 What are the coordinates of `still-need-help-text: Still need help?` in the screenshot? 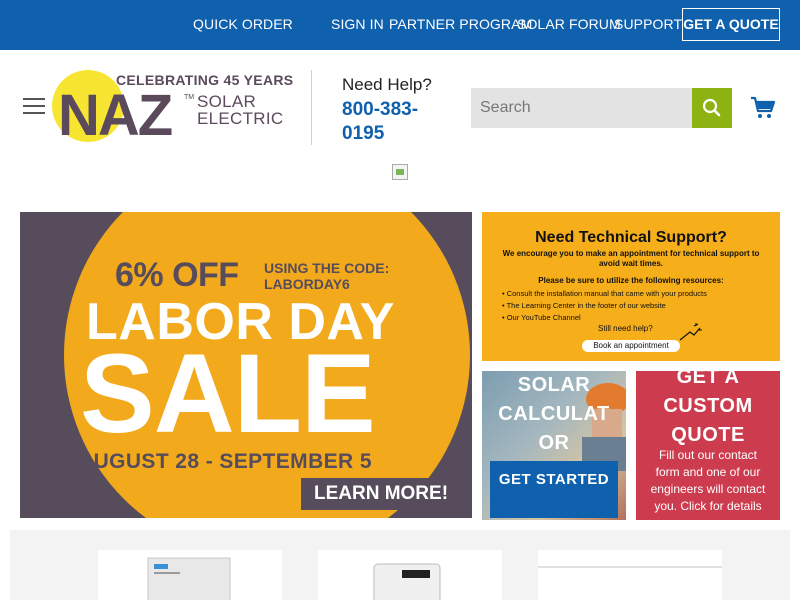 It's located at (625, 328).